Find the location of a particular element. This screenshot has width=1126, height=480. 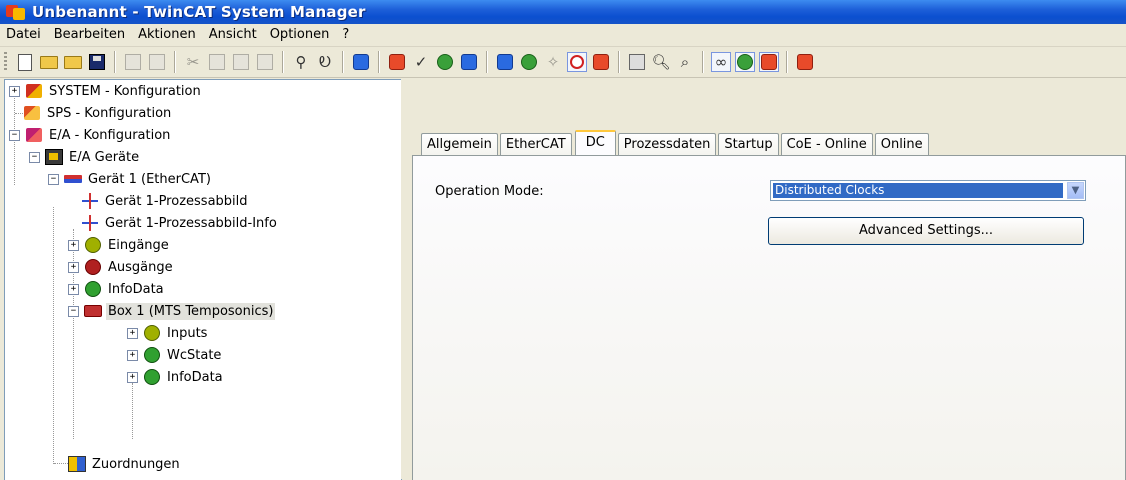

tree-item: Zuordnungen is located at coordinates (125, 464).